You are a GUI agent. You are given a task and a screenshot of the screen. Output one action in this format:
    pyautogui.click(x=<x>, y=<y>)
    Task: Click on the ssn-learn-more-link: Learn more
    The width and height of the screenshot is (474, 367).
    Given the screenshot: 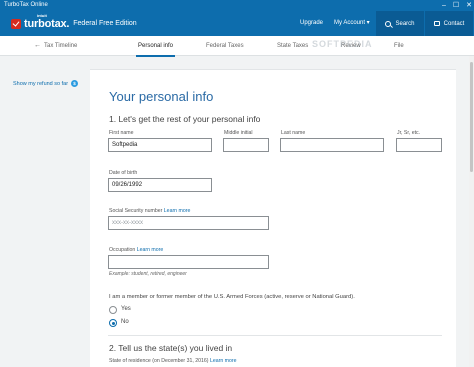 What is the action you would take?
    pyautogui.click(x=177, y=211)
    